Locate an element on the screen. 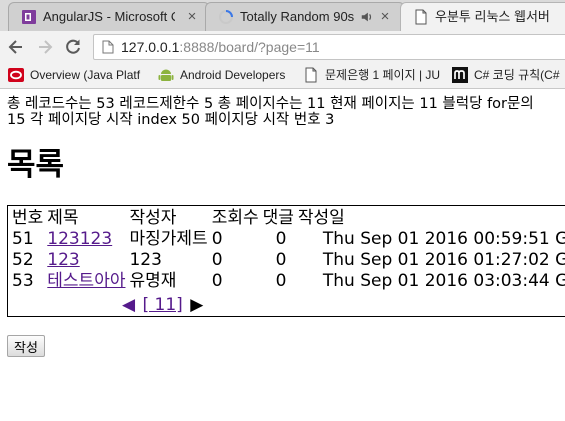 The image size is (565, 421). back-arrow-icon is located at coordinates (16, 47).